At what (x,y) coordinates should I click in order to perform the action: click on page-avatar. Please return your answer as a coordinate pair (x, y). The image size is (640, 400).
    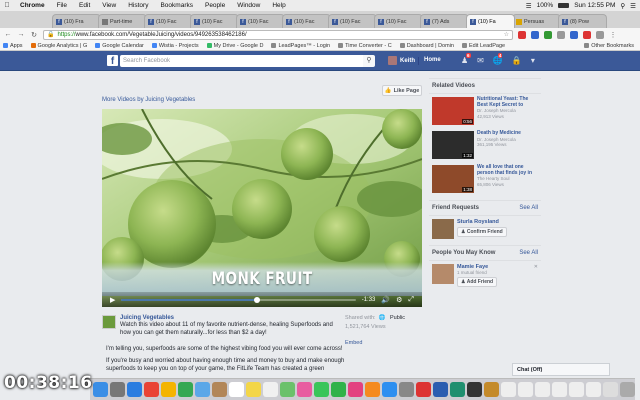
    Looking at the image, I should click on (109, 322).